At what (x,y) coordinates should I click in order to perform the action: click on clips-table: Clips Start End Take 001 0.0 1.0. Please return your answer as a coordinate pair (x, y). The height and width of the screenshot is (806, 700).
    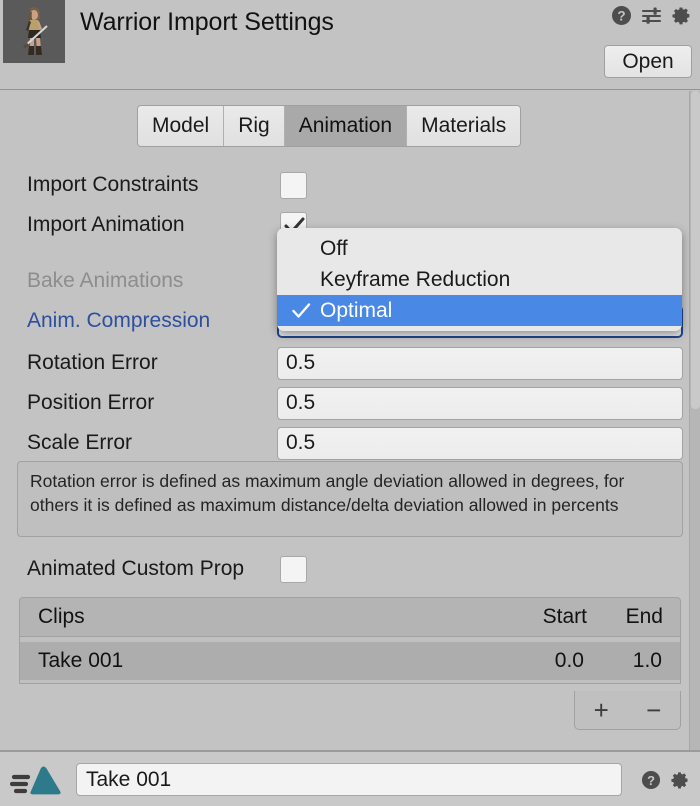
    Looking at the image, I should click on (350, 640).